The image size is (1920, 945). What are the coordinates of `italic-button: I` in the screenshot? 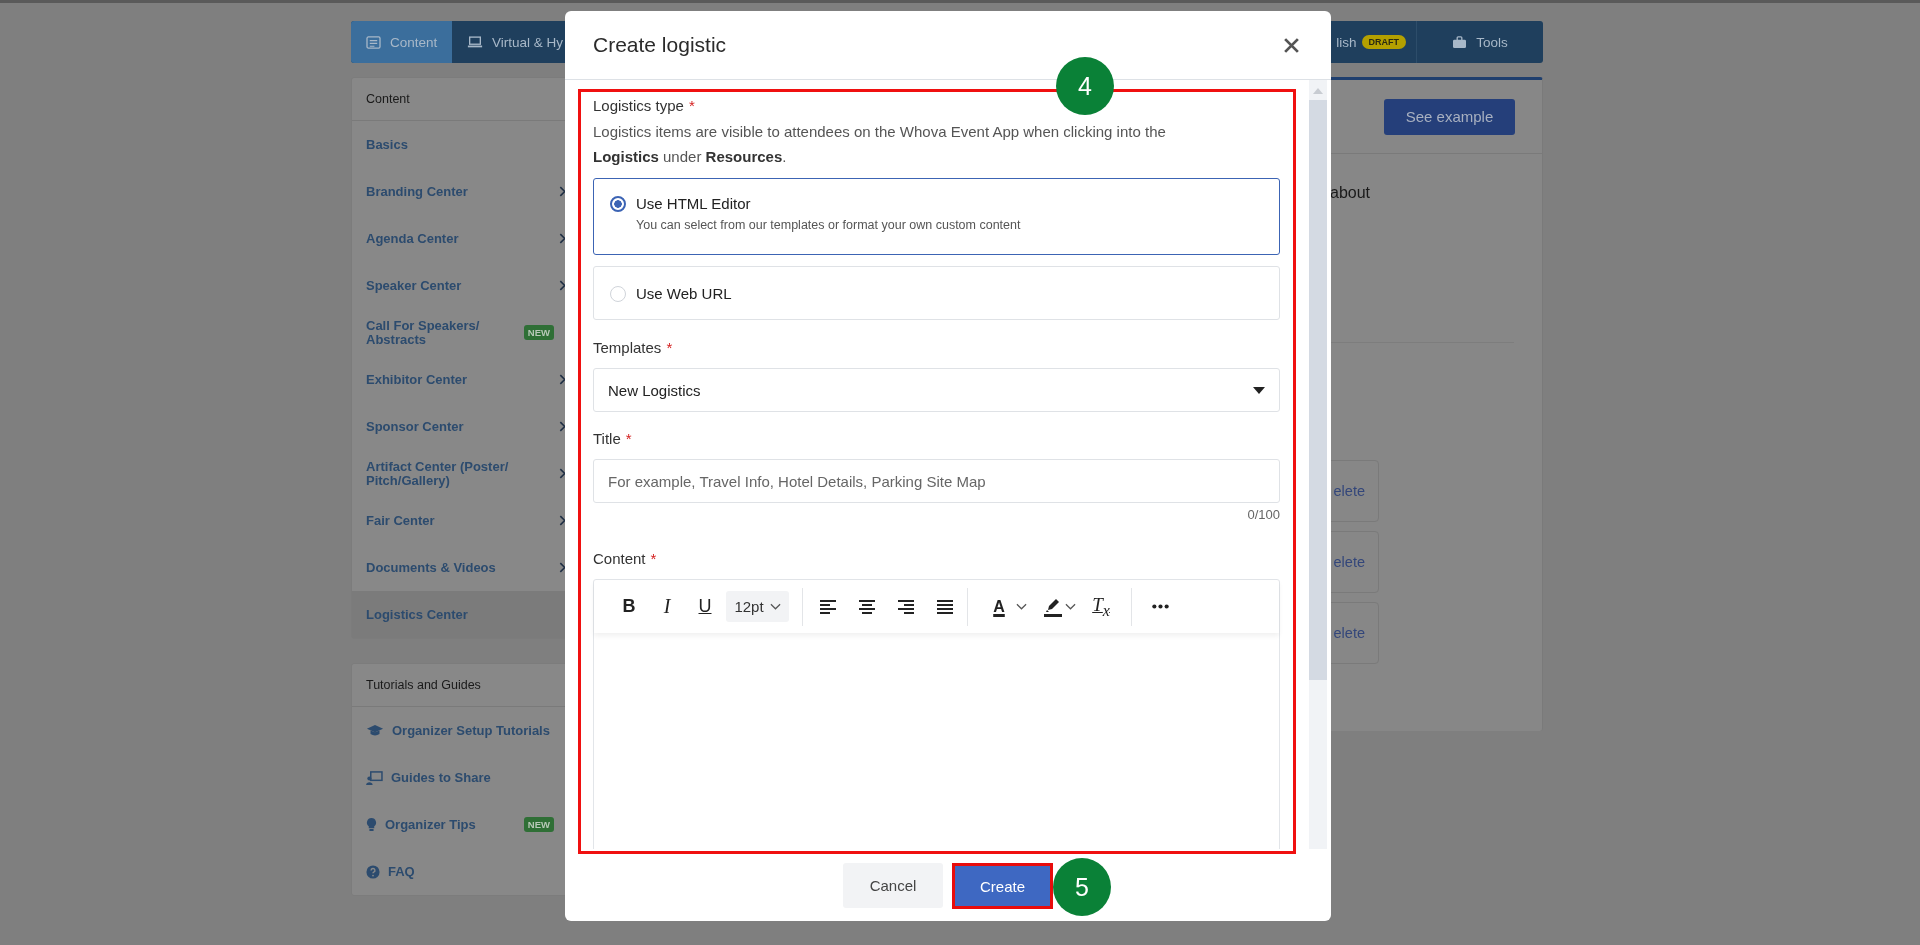 It's located at (667, 606).